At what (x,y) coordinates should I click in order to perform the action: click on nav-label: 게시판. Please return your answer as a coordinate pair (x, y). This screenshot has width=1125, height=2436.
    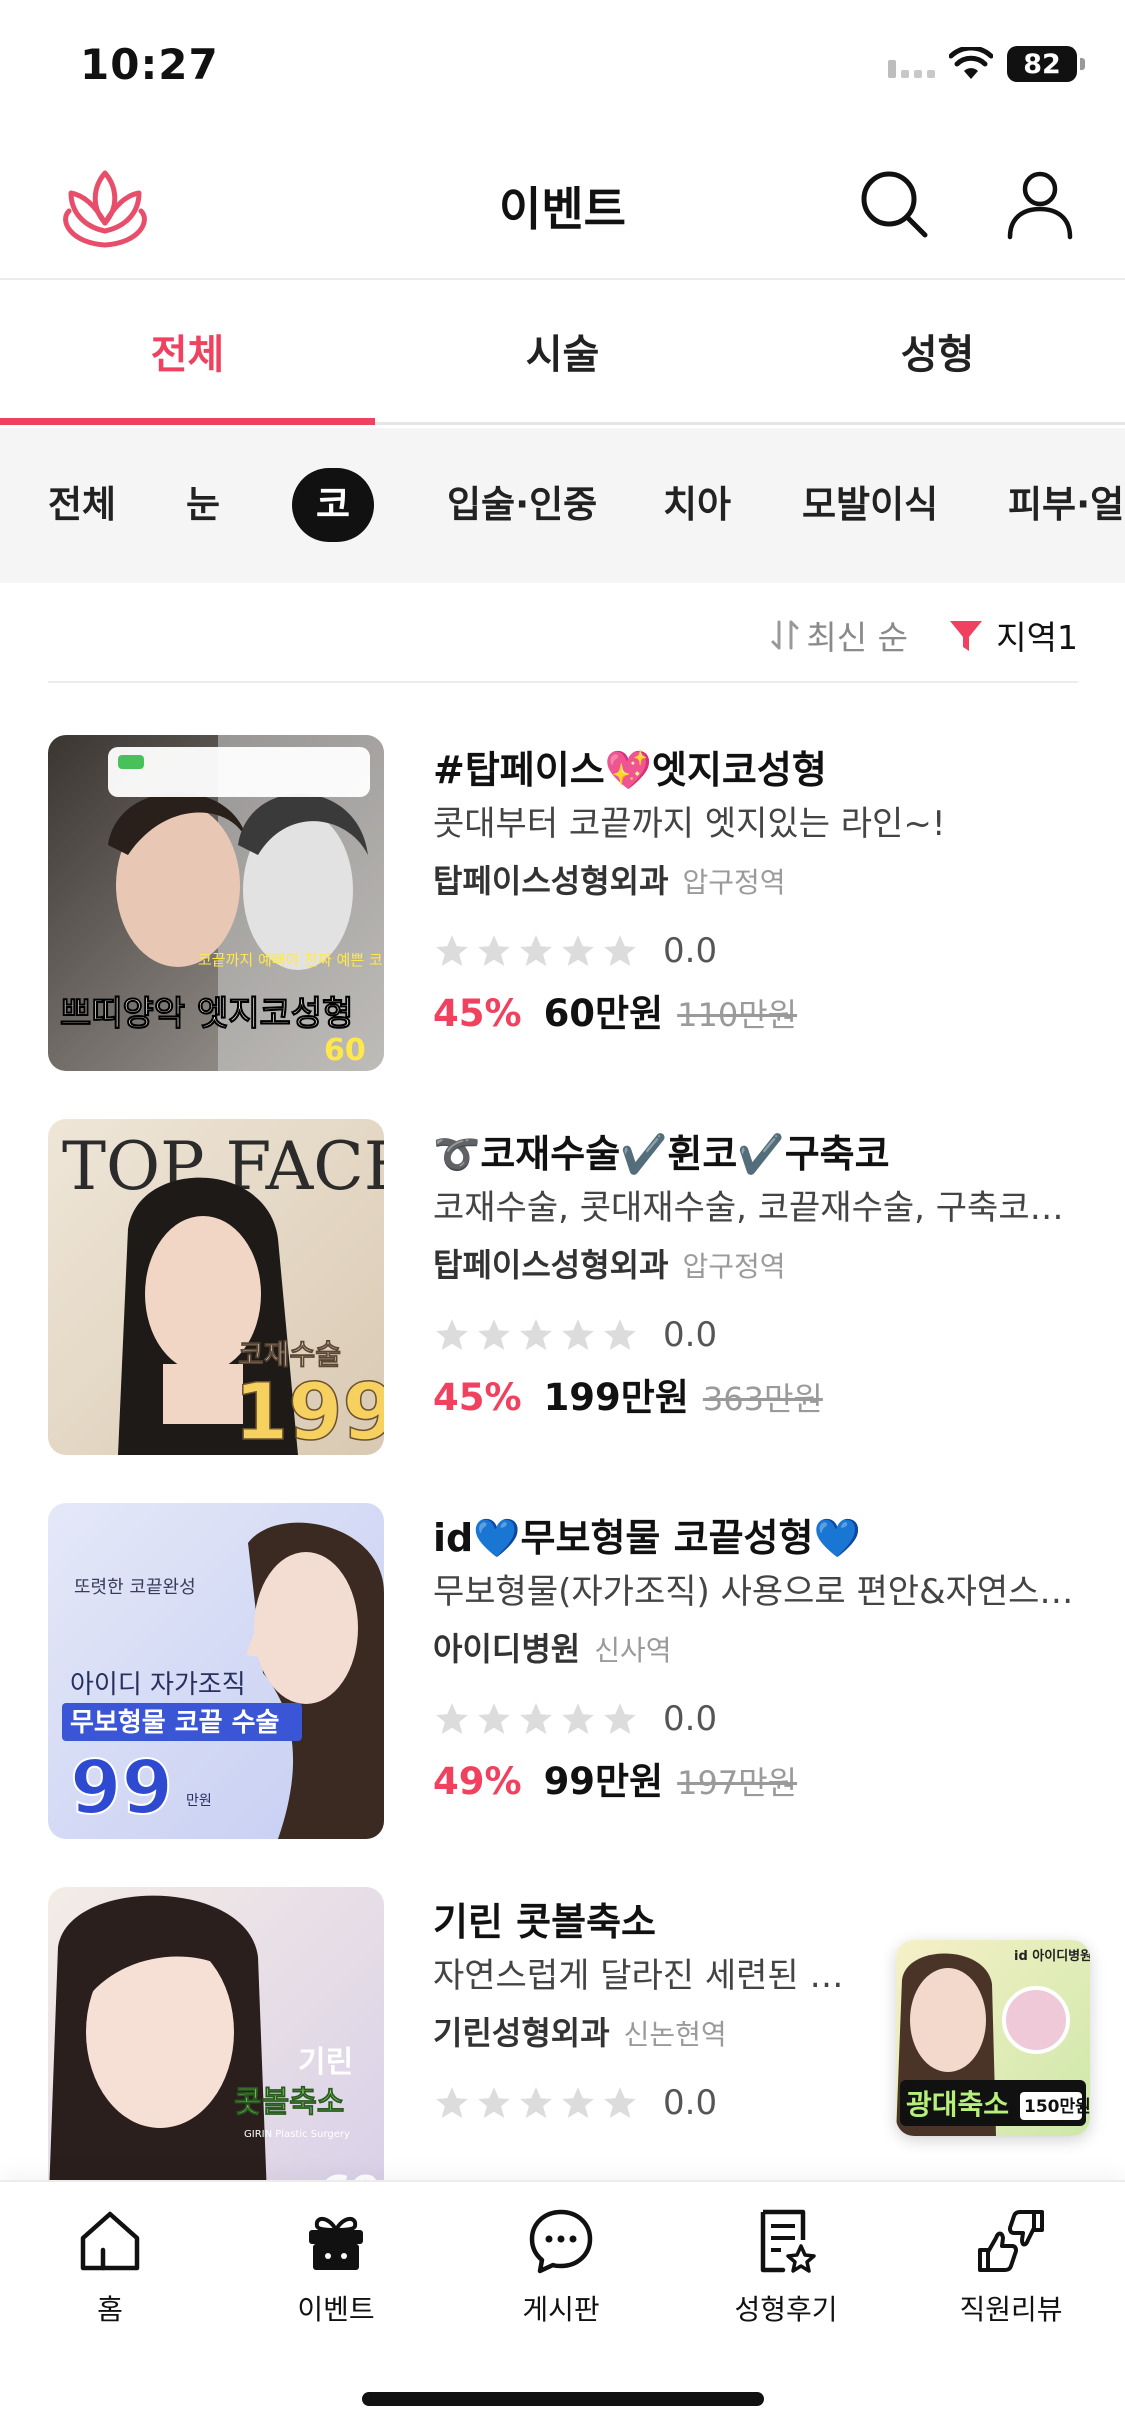
    Looking at the image, I should click on (561, 2309).